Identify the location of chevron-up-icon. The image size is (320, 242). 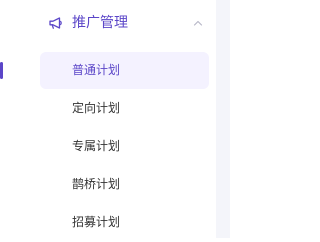
(198, 23).